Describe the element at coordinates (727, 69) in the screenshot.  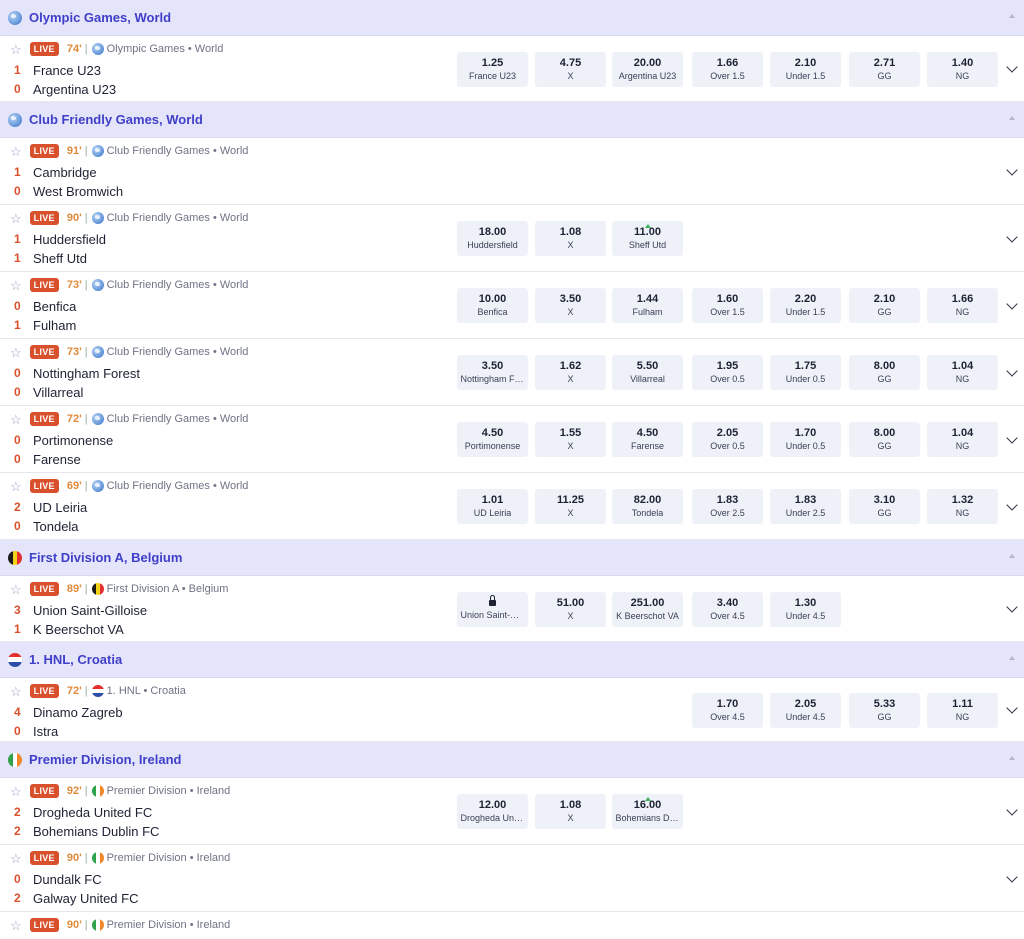
I see `odds-button: 1.66 Over 1.5` at that location.